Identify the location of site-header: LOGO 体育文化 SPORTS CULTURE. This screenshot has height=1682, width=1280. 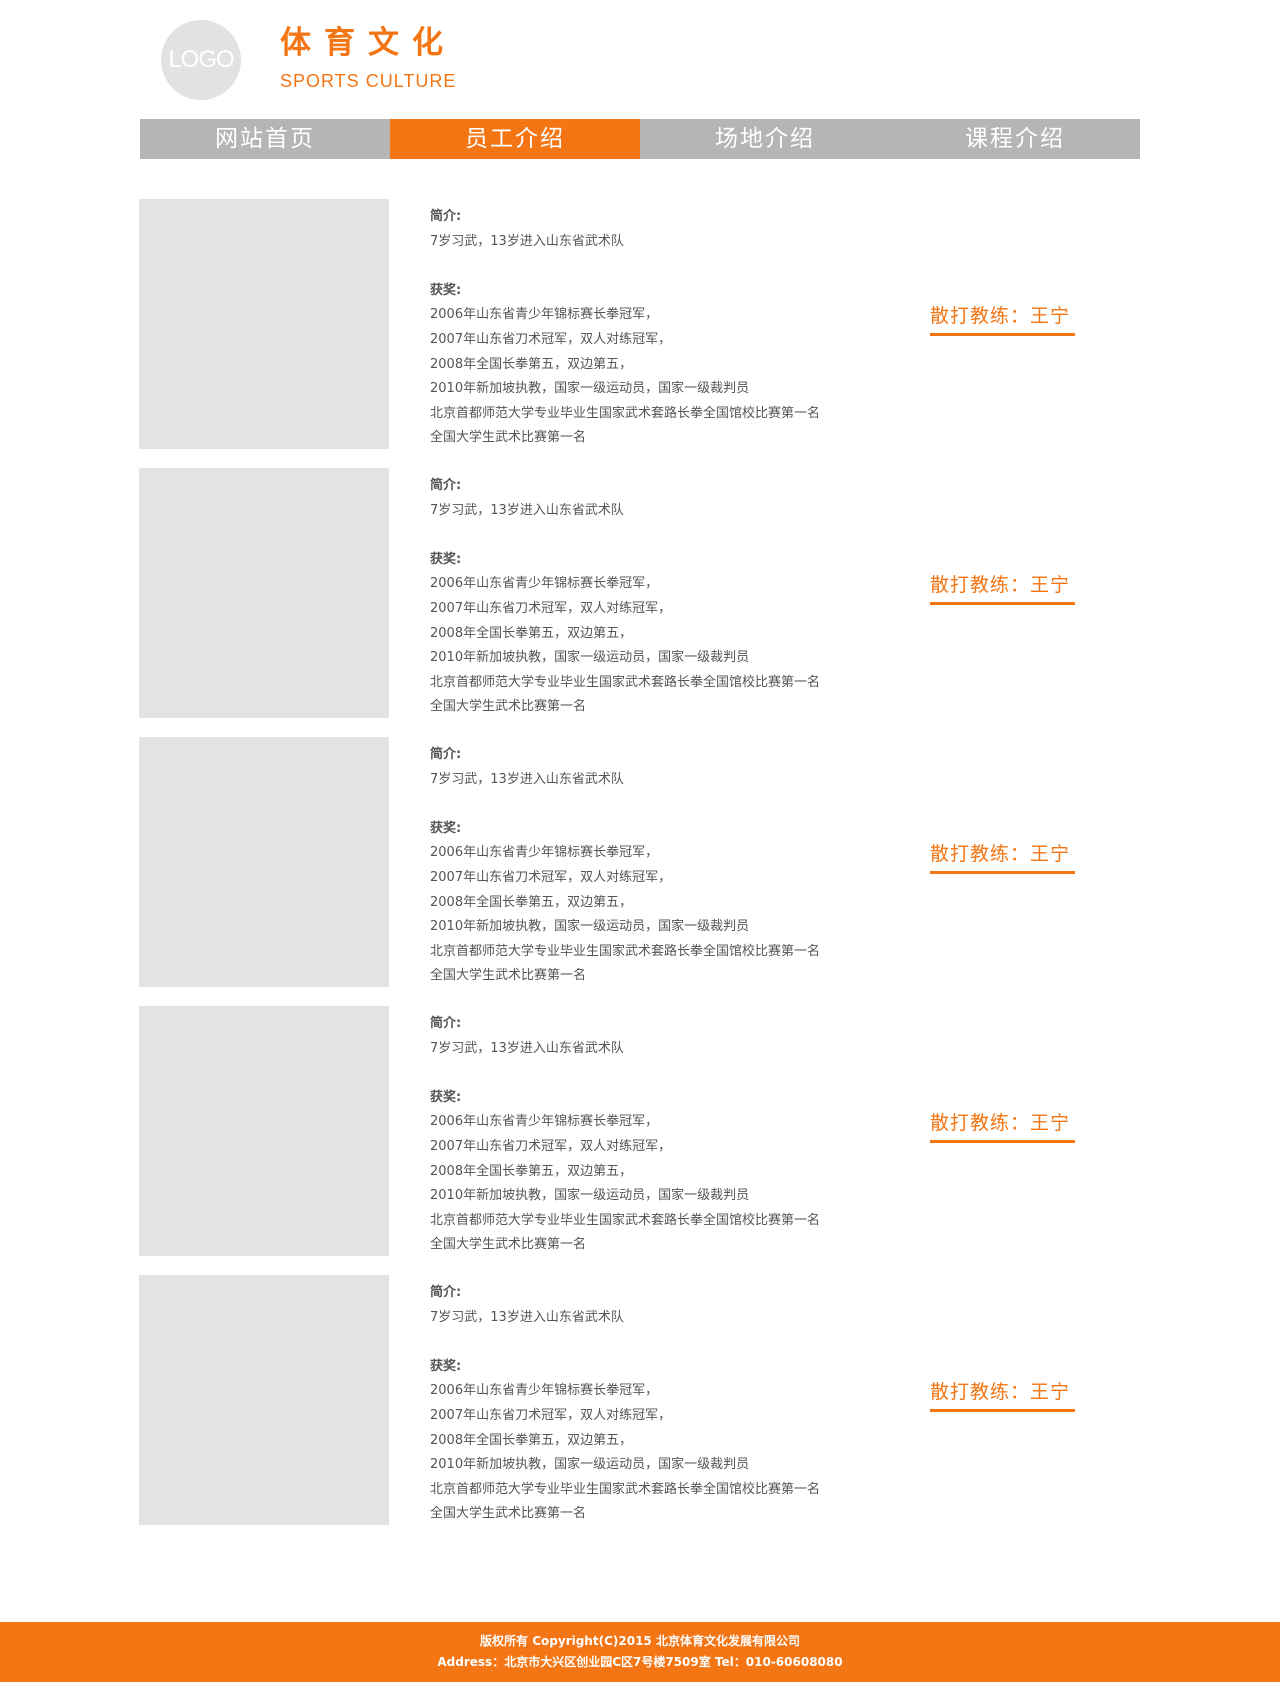
(640, 59).